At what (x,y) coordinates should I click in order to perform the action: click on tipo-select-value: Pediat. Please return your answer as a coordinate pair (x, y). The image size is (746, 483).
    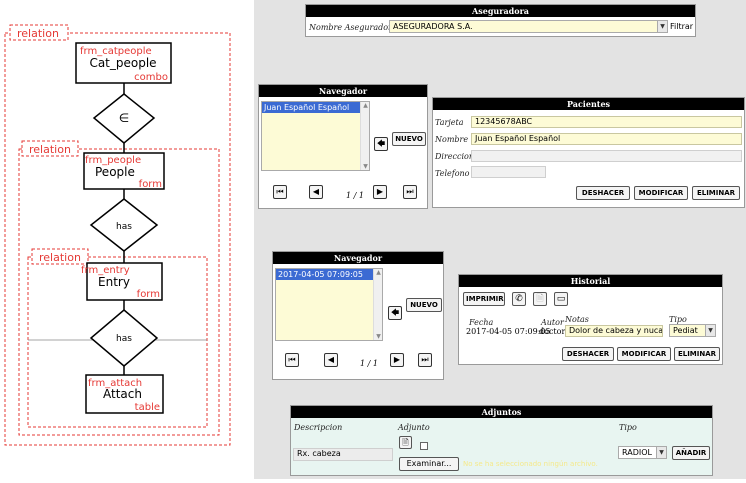
    Looking at the image, I should click on (685, 330).